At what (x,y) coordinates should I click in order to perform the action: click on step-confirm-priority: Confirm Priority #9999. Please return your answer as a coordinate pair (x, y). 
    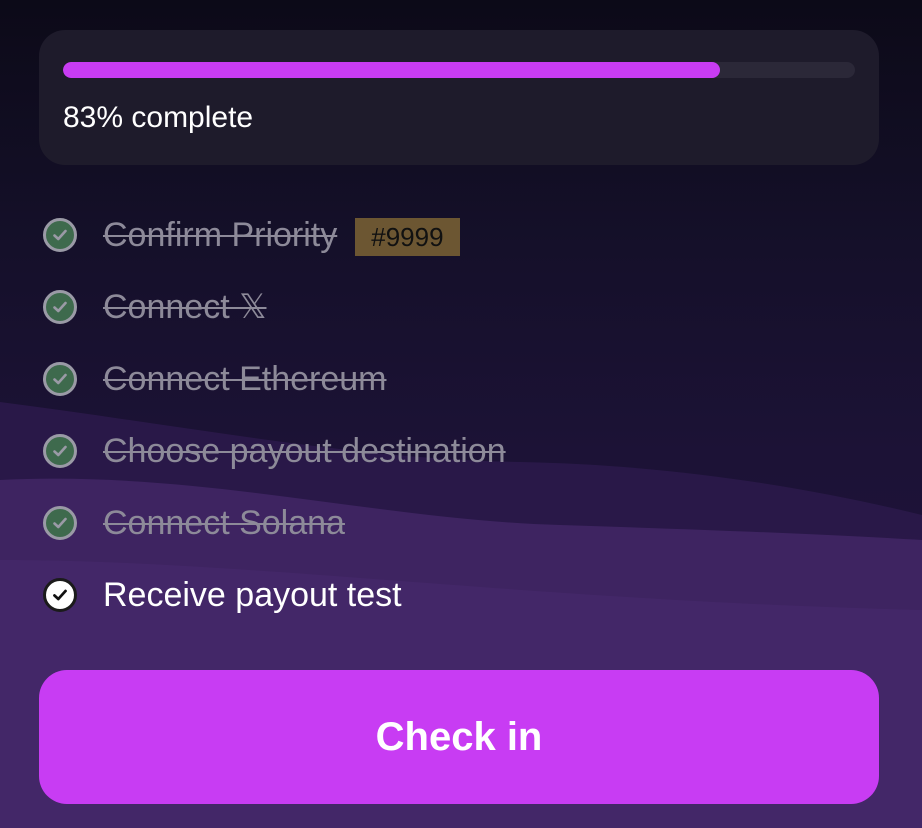
    Looking at the image, I should click on (274, 250).